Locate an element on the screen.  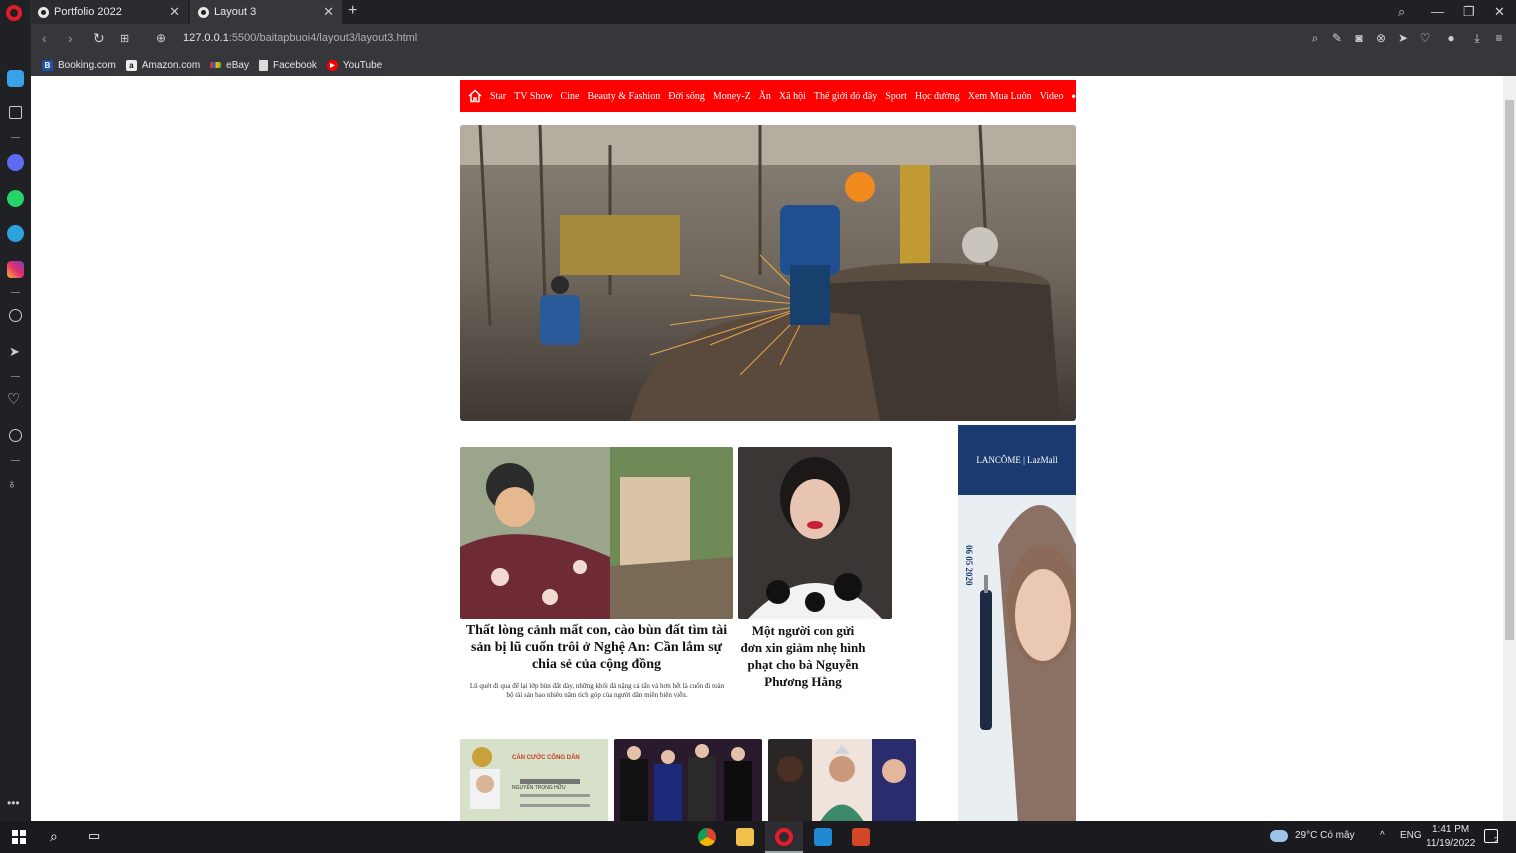
nav-video: Video is located at coordinates (1052, 96).